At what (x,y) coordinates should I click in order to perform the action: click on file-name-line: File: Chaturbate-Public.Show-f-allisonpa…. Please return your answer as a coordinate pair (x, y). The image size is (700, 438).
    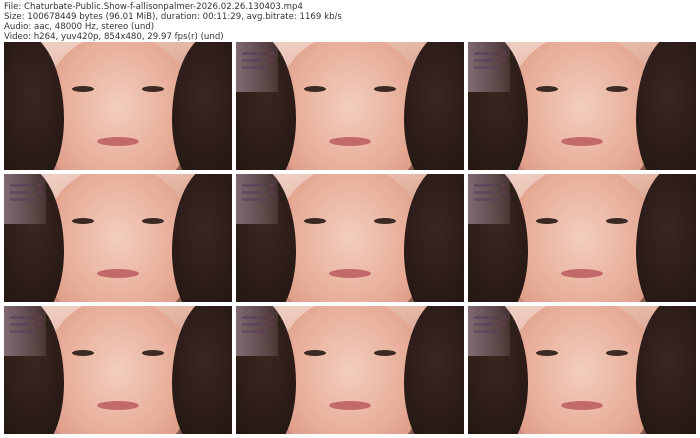
    Looking at the image, I should click on (153, 7).